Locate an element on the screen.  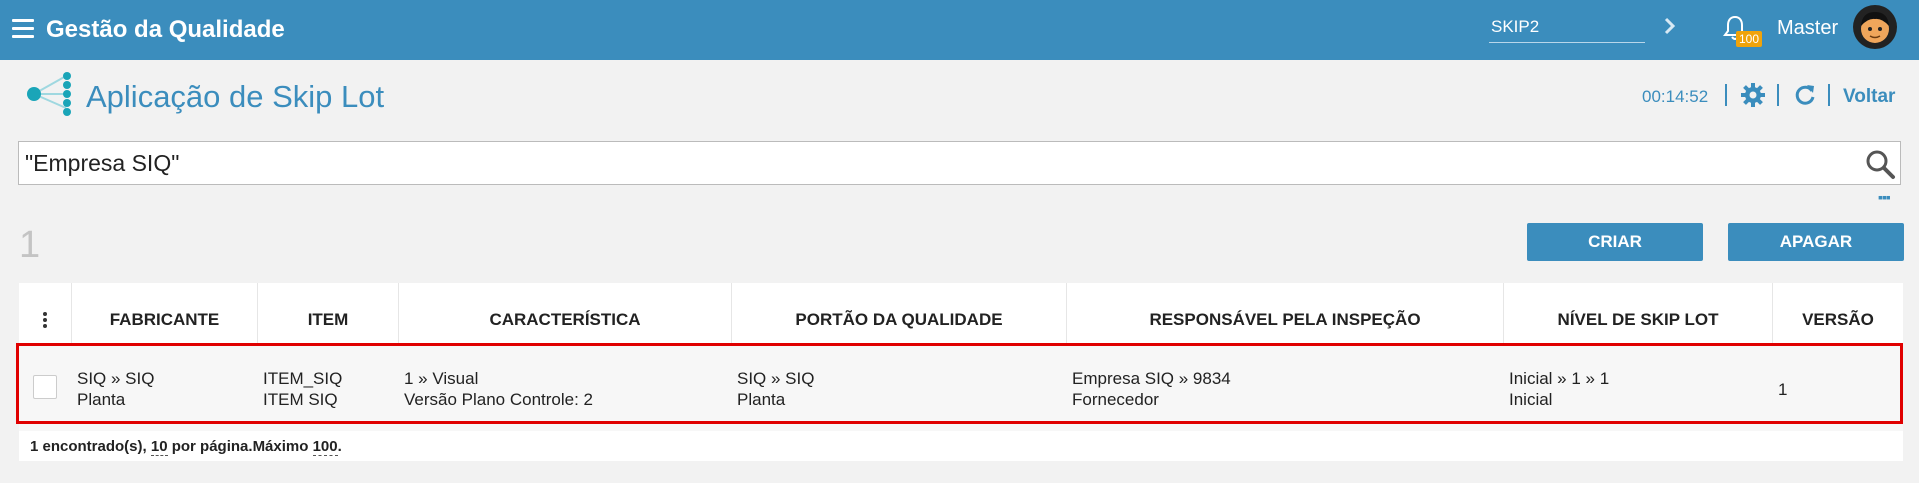
cell-line: Versão Plano Controle: 2 is located at coordinates (499, 399).